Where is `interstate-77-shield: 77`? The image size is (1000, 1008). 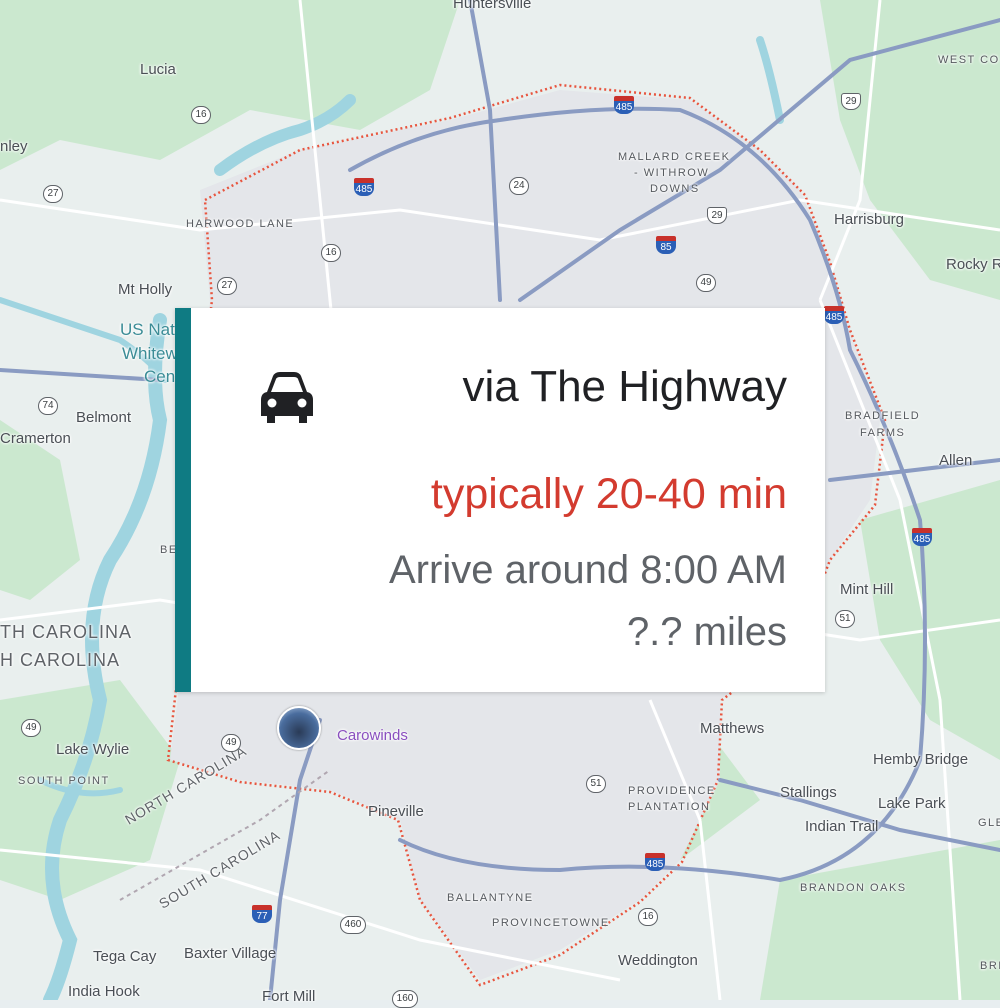
interstate-77-shield: 77 is located at coordinates (262, 914).